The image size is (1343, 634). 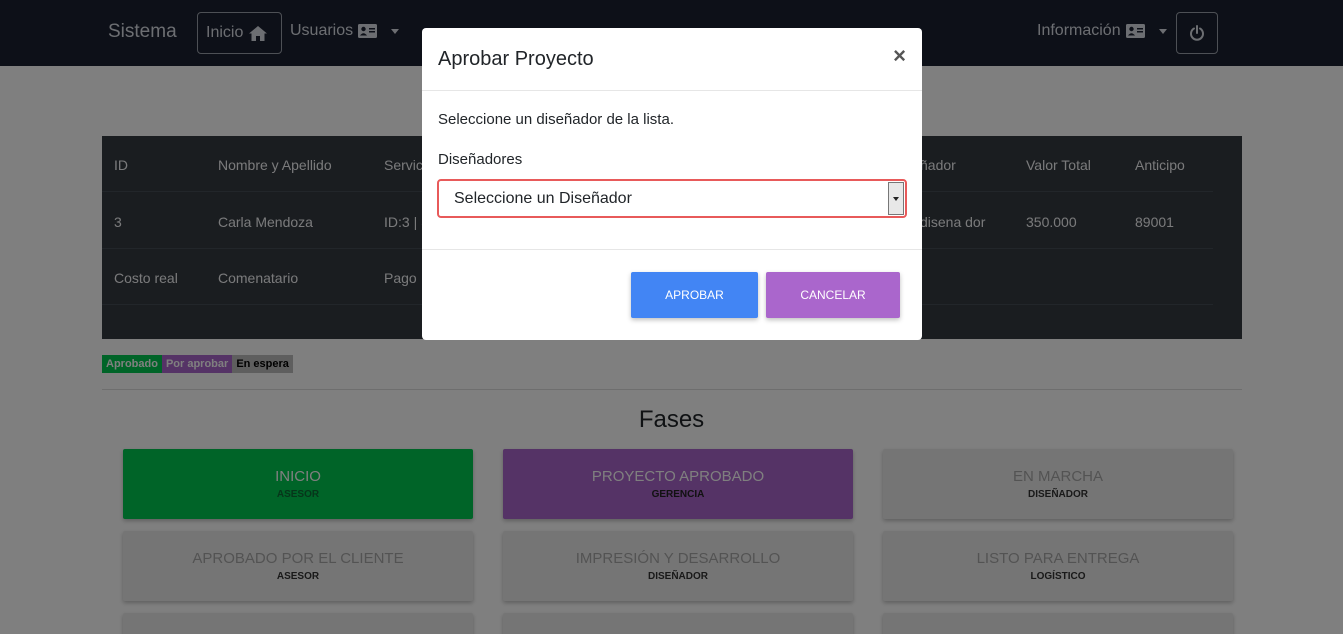 What do you see at coordinates (556, 119) in the screenshot?
I see `modal-instructions: Seleccione un diseñador de la lista.` at bounding box center [556, 119].